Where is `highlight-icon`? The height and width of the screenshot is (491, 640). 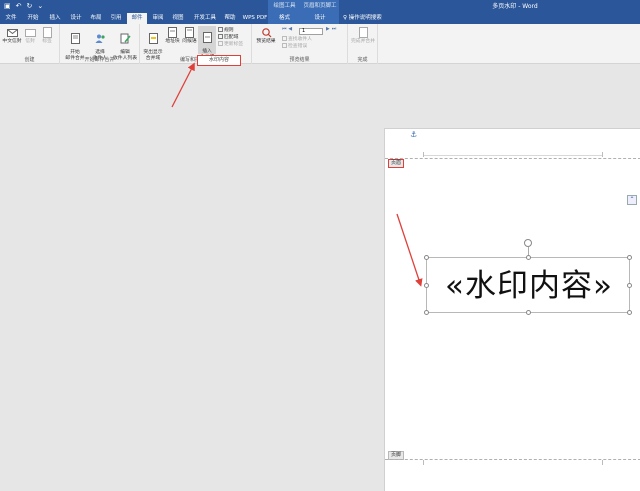 highlight-icon is located at coordinates (153, 38).